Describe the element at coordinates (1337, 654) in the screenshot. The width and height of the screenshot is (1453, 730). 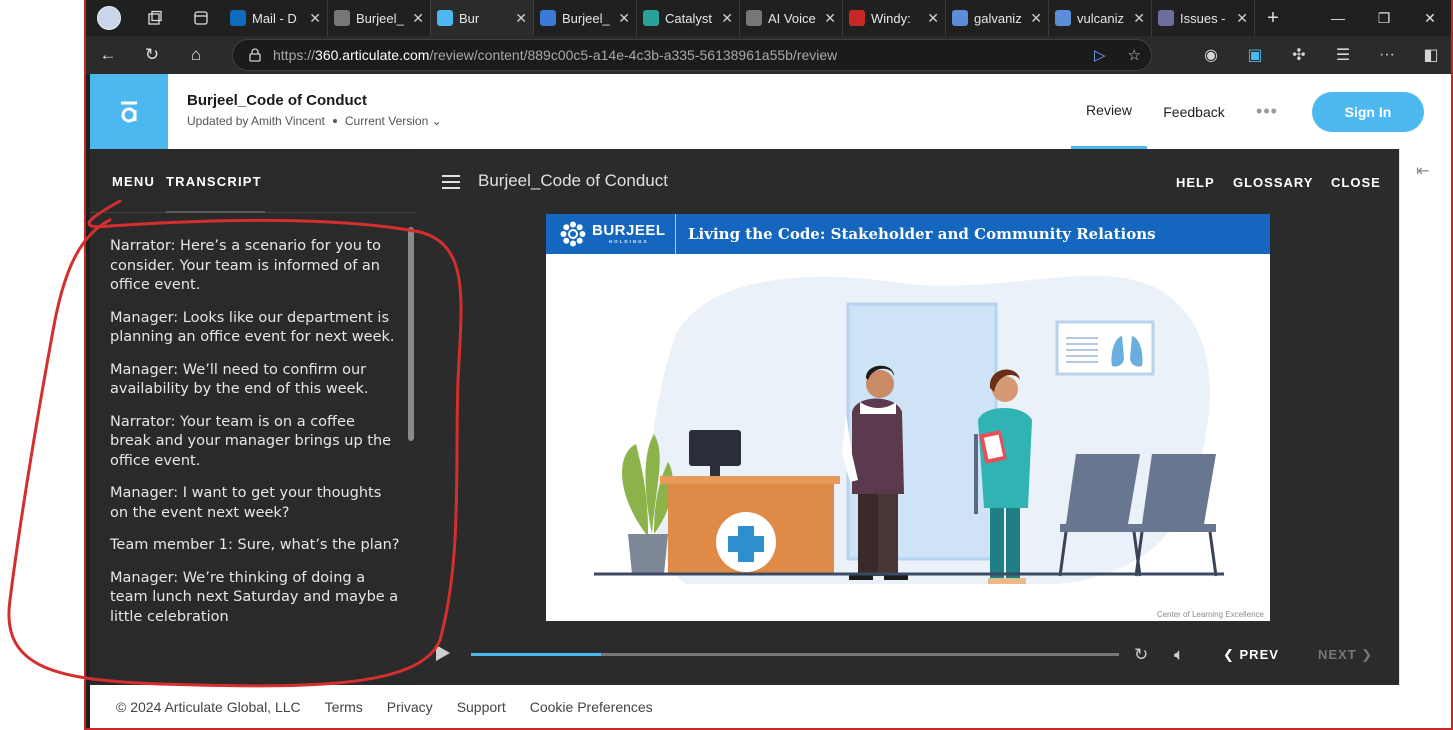
I see `next-label: NEXT` at that location.